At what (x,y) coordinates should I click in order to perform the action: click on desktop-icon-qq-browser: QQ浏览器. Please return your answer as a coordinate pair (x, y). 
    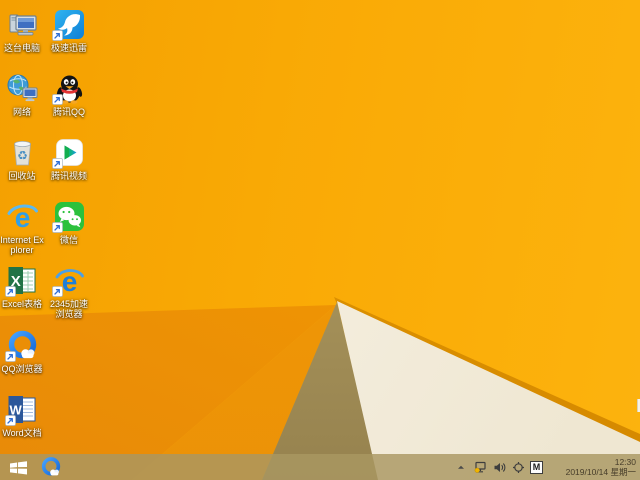
    Looking at the image, I should click on (22, 351).